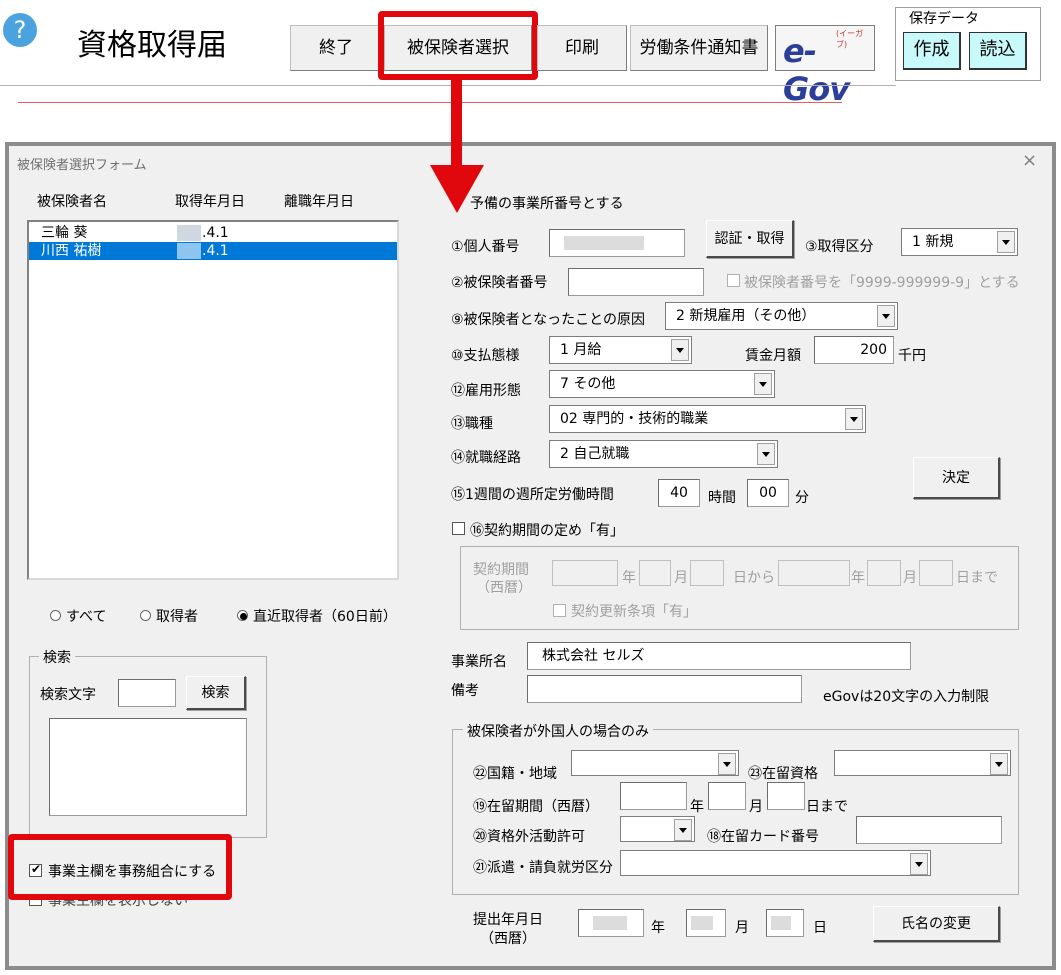 The image size is (1061, 975). I want to click on acquisition-type-select: 1 新規, so click(959, 242).